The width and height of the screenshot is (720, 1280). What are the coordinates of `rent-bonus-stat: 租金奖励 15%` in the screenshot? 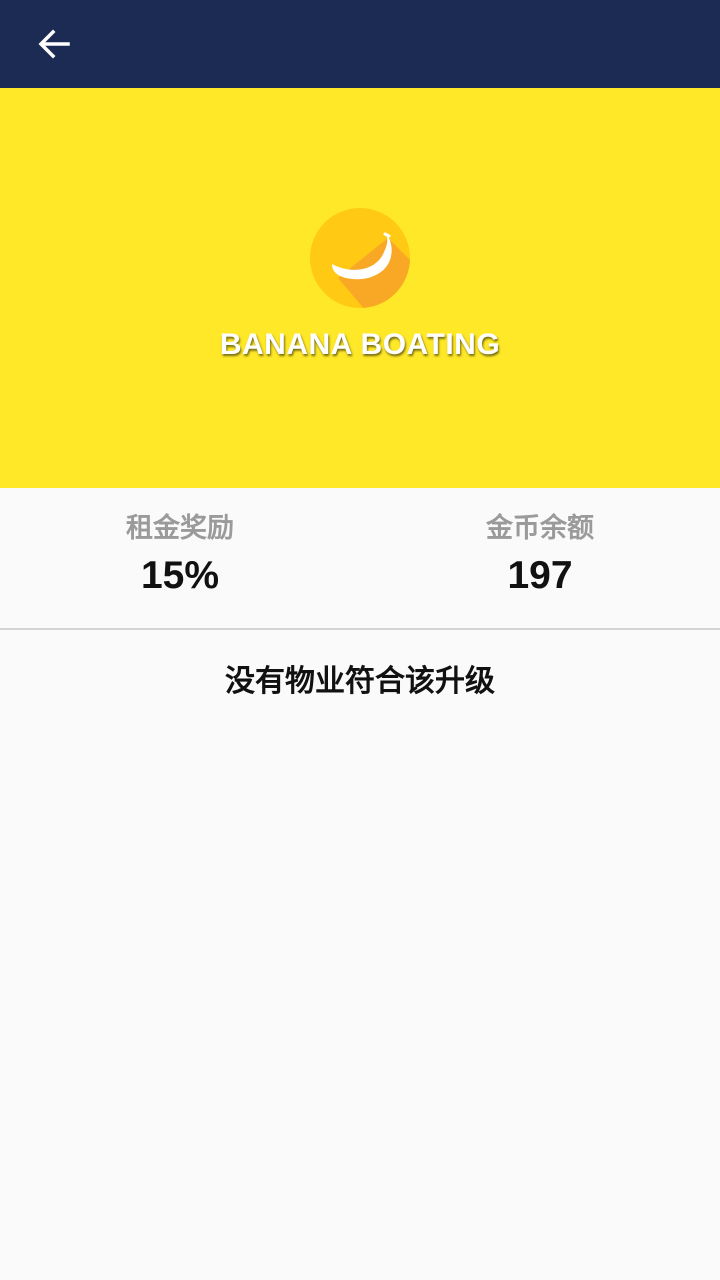 It's located at (180, 558).